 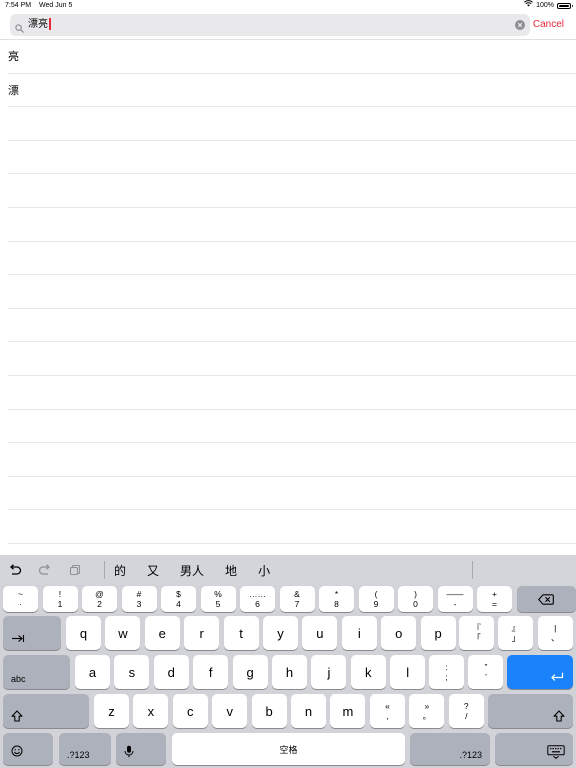 I want to click on key-top-label: ~, so click(x=20, y=594).